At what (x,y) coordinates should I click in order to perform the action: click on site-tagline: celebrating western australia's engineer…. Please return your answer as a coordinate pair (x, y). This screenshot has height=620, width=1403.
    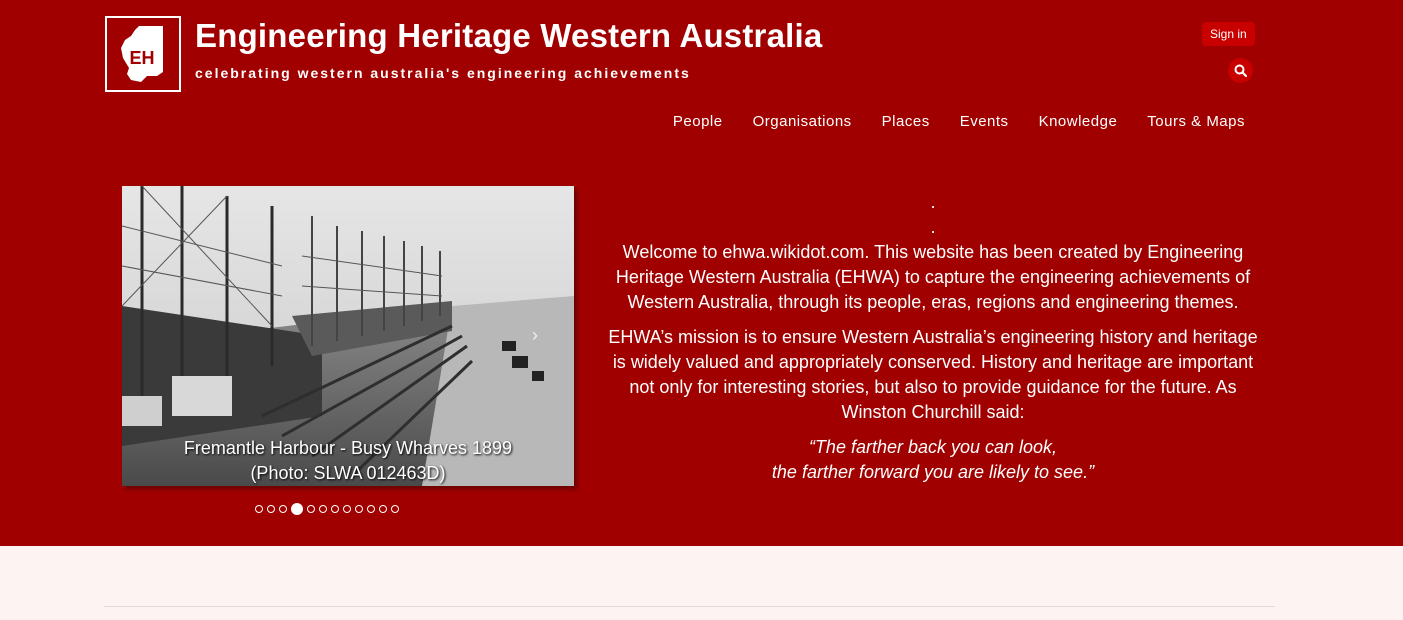
    Looking at the image, I should click on (443, 73).